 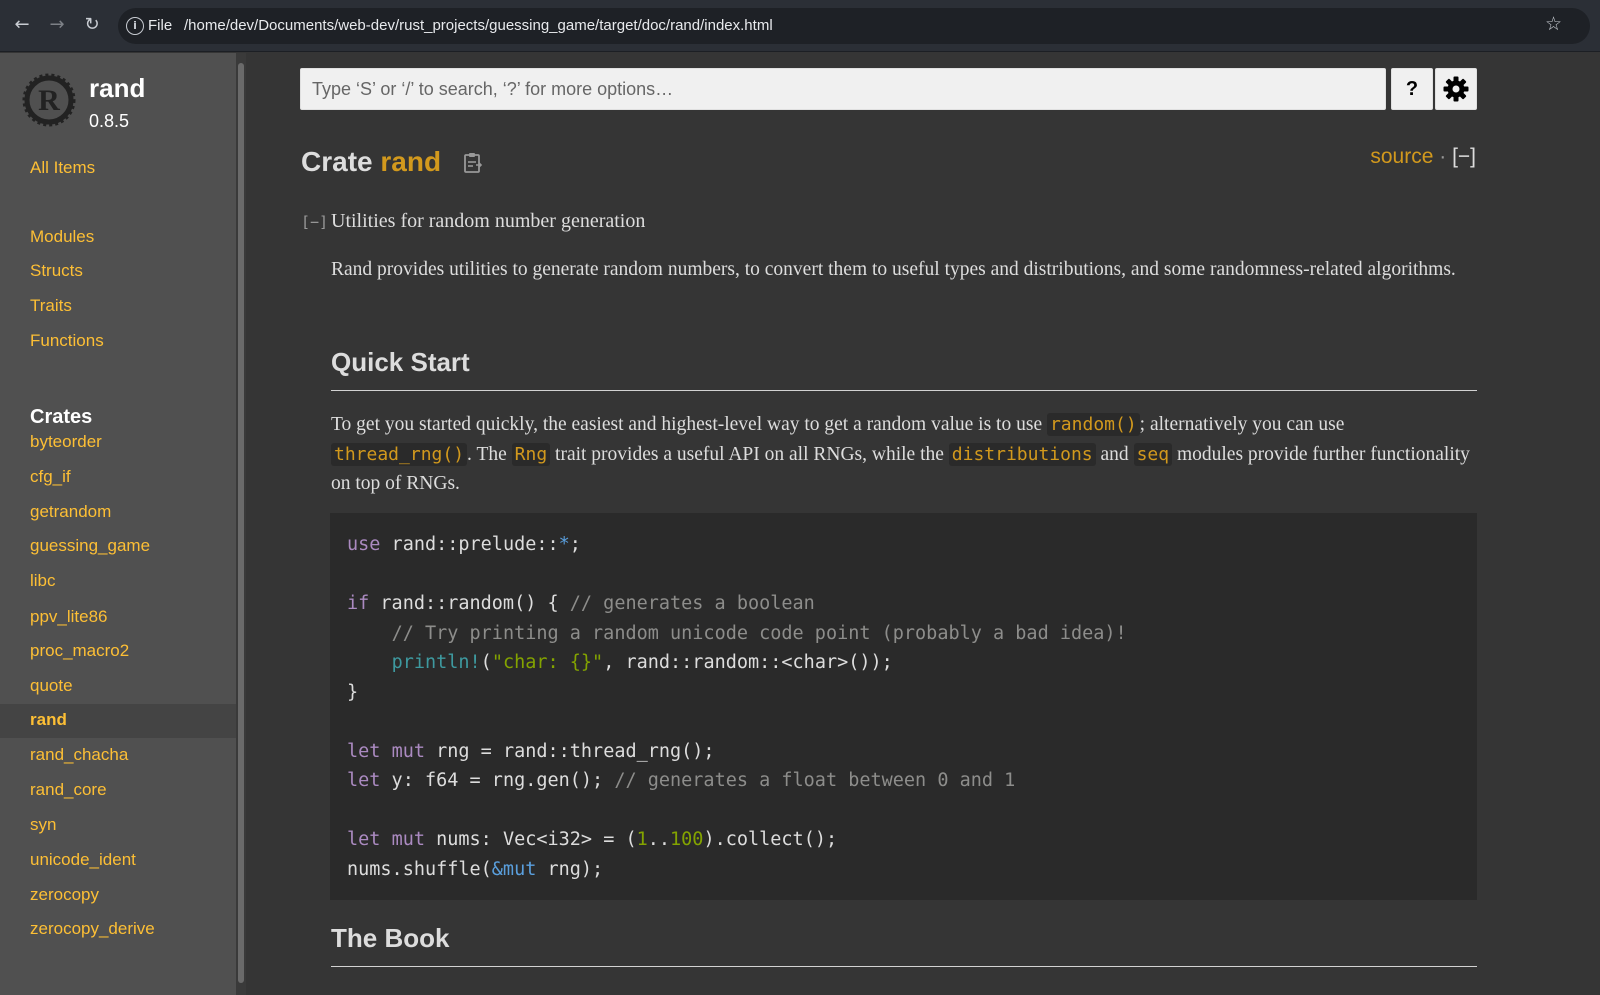 What do you see at coordinates (770, 839) in the screenshot?
I see `code-token: ).collect();` at bounding box center [770, 839].